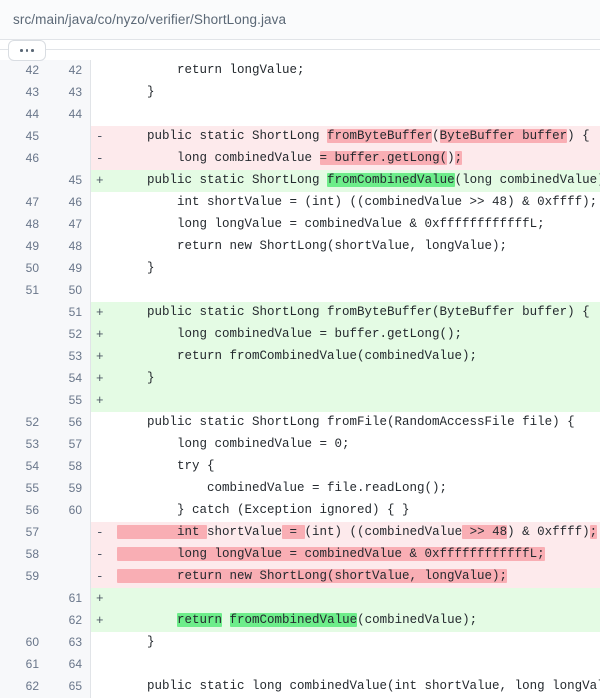 The width and height of the screenshot is (600, 698). What do you see at coordinates (23, 93) in the screenshot?
I see `line-number-old: 43` at bounding box center [23, 93].